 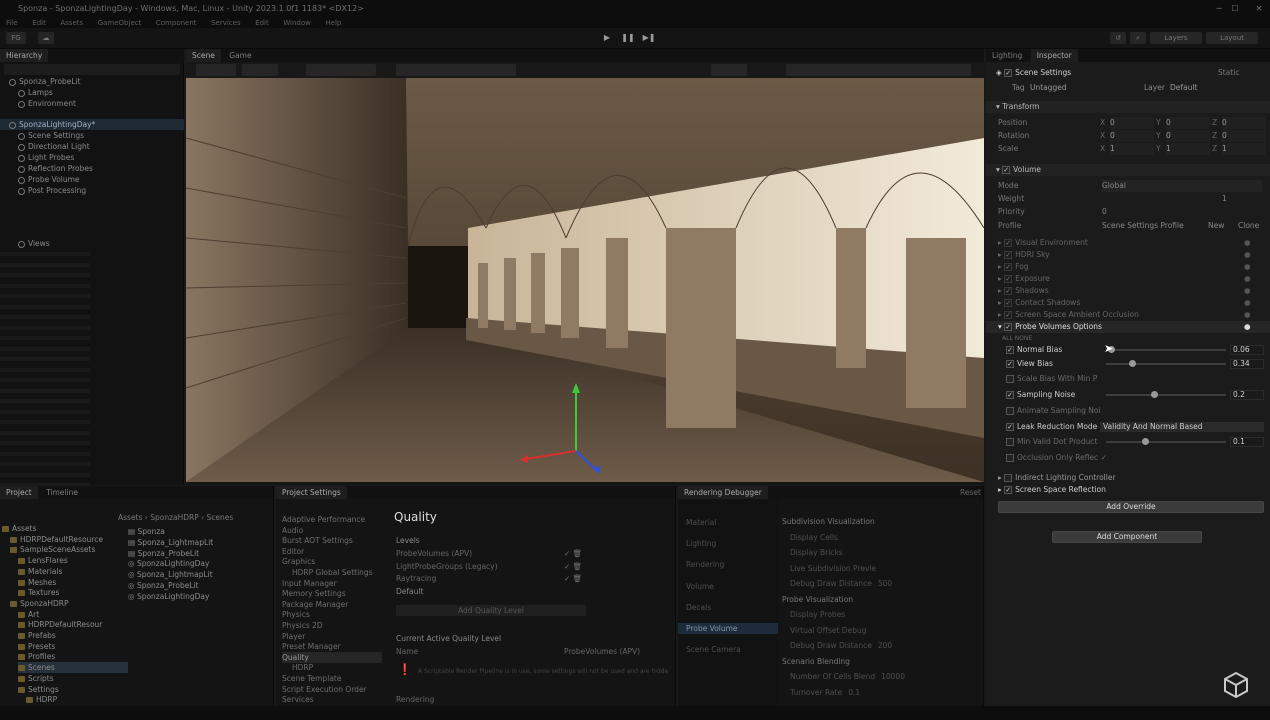 I want to click on position-x-field: 0, so click(x=1132, y=123).